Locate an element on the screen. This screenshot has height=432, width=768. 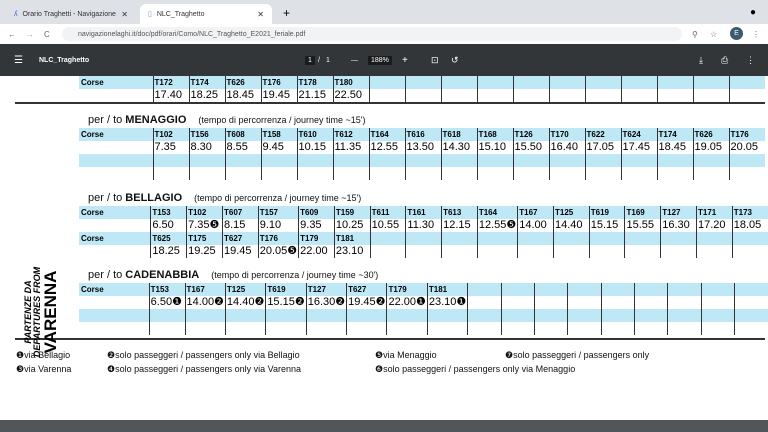
run-code: T180 is located at coordinates (350, 82).